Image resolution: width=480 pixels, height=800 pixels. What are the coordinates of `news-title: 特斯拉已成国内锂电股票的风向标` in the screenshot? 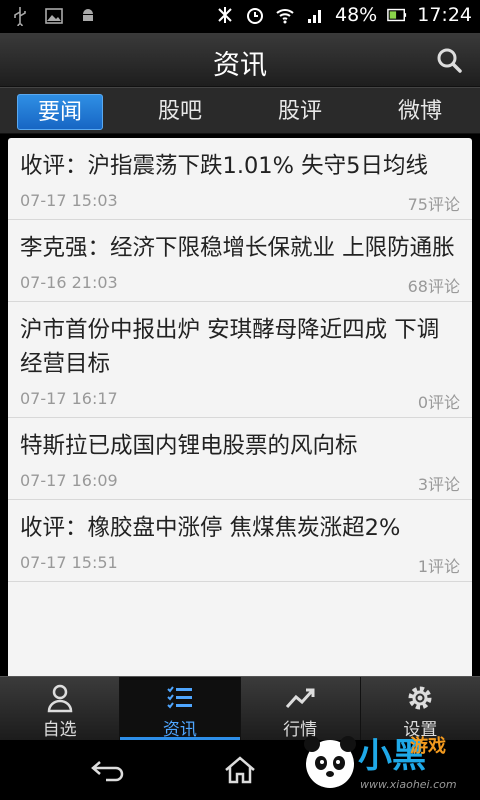 It's located at (189, 446).